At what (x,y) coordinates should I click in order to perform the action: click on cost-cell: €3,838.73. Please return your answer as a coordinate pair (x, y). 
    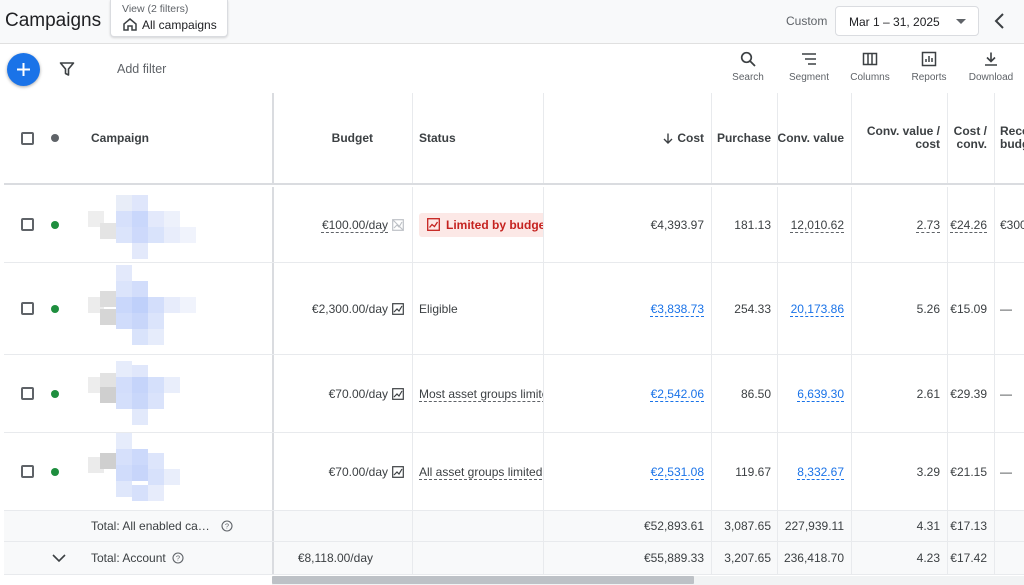
    Looking at the image, I should click on (627, 308).